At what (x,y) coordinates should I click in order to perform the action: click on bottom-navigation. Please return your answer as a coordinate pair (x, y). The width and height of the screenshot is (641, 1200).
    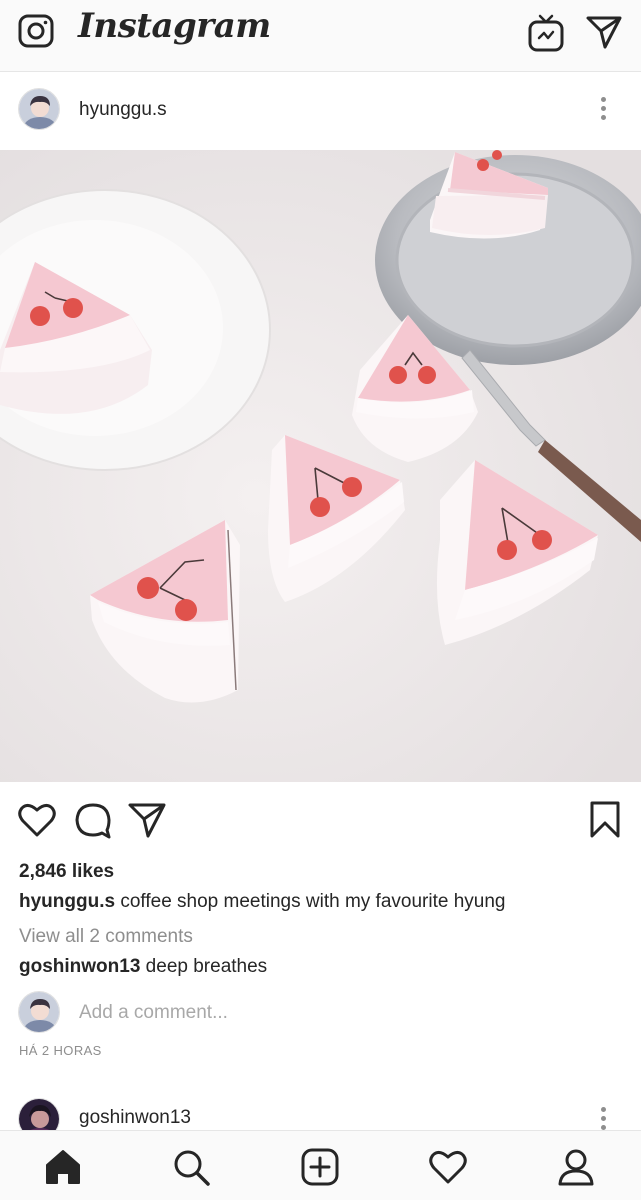
    Looking at the image, I should click on (320, 1165).